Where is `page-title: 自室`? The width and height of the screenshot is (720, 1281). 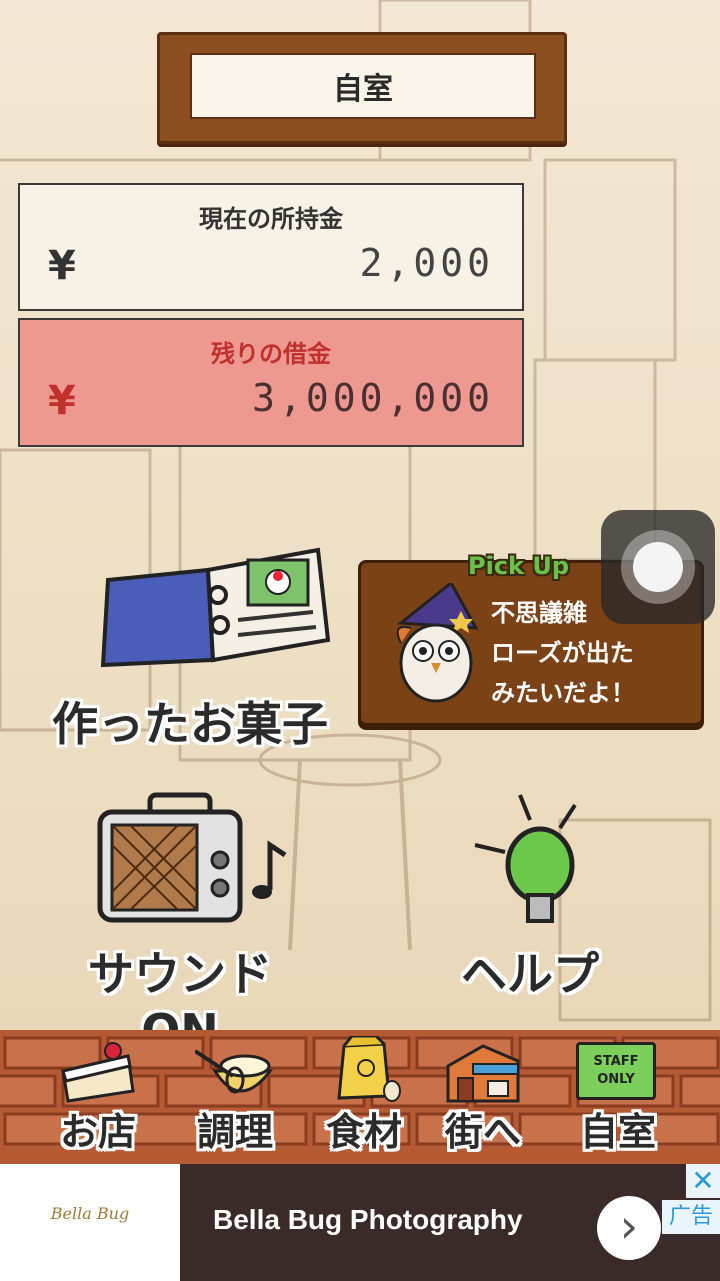 page-title: 自室 is located at coordinates (363, 89).